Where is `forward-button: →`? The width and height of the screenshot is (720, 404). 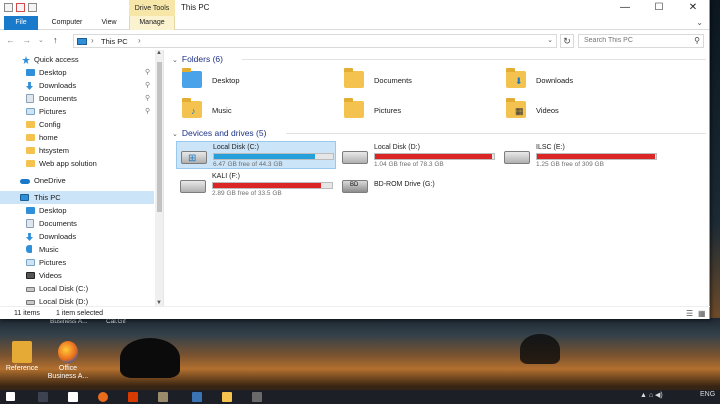 forward-button: → is located at coordinates (26, 40).